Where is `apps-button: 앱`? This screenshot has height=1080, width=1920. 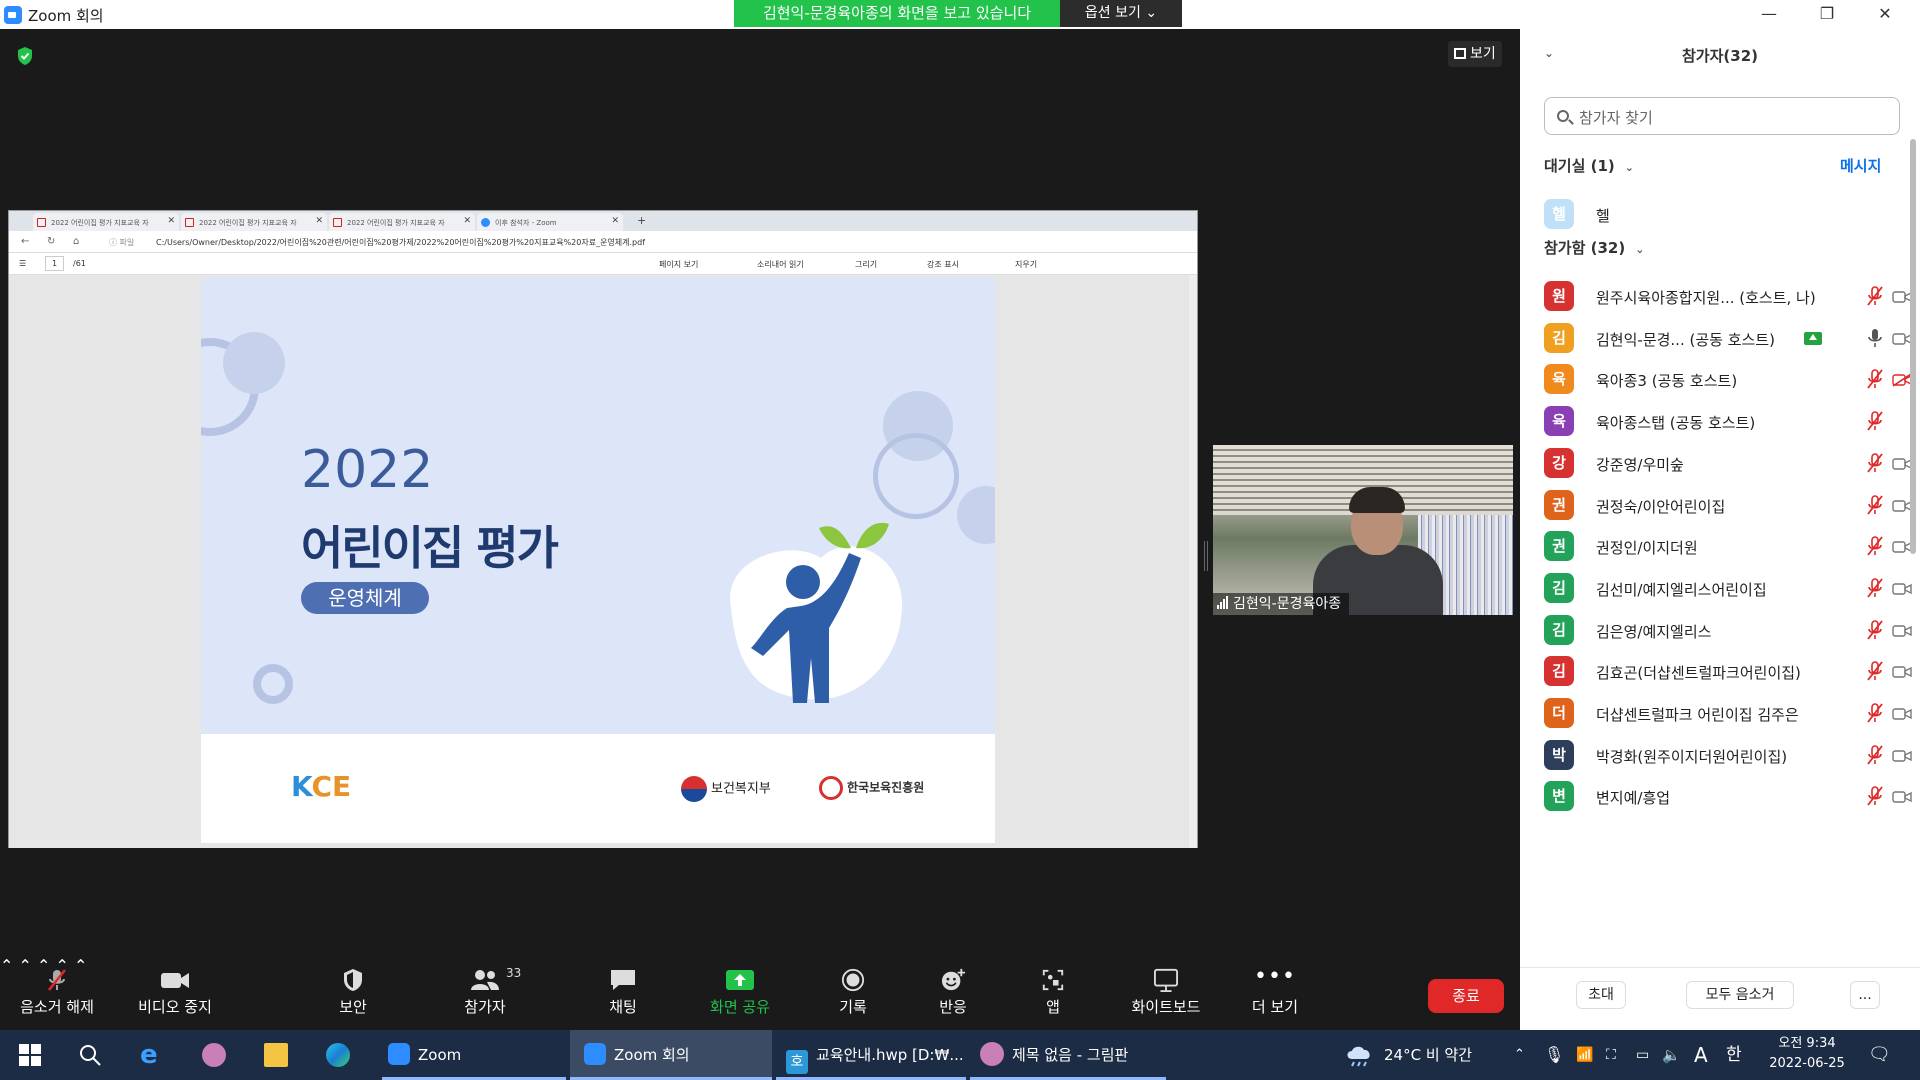 apps-button: 앱 is located at coordinates (1053, 993).